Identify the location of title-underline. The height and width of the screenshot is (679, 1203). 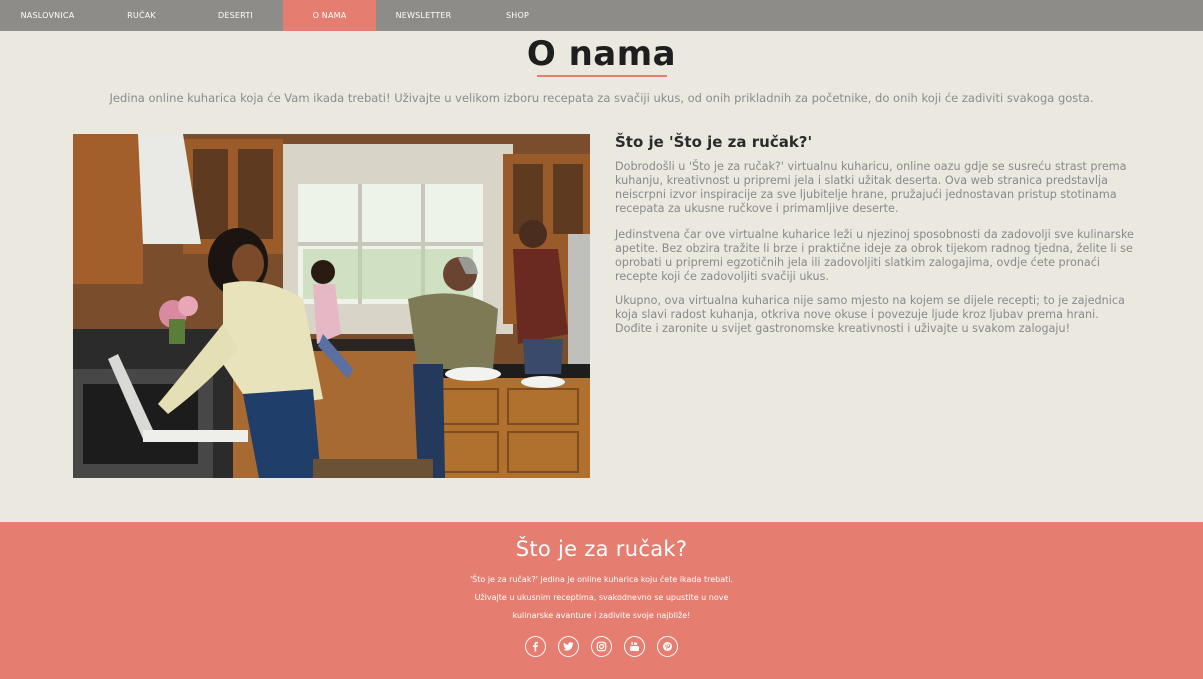
(602, 76).